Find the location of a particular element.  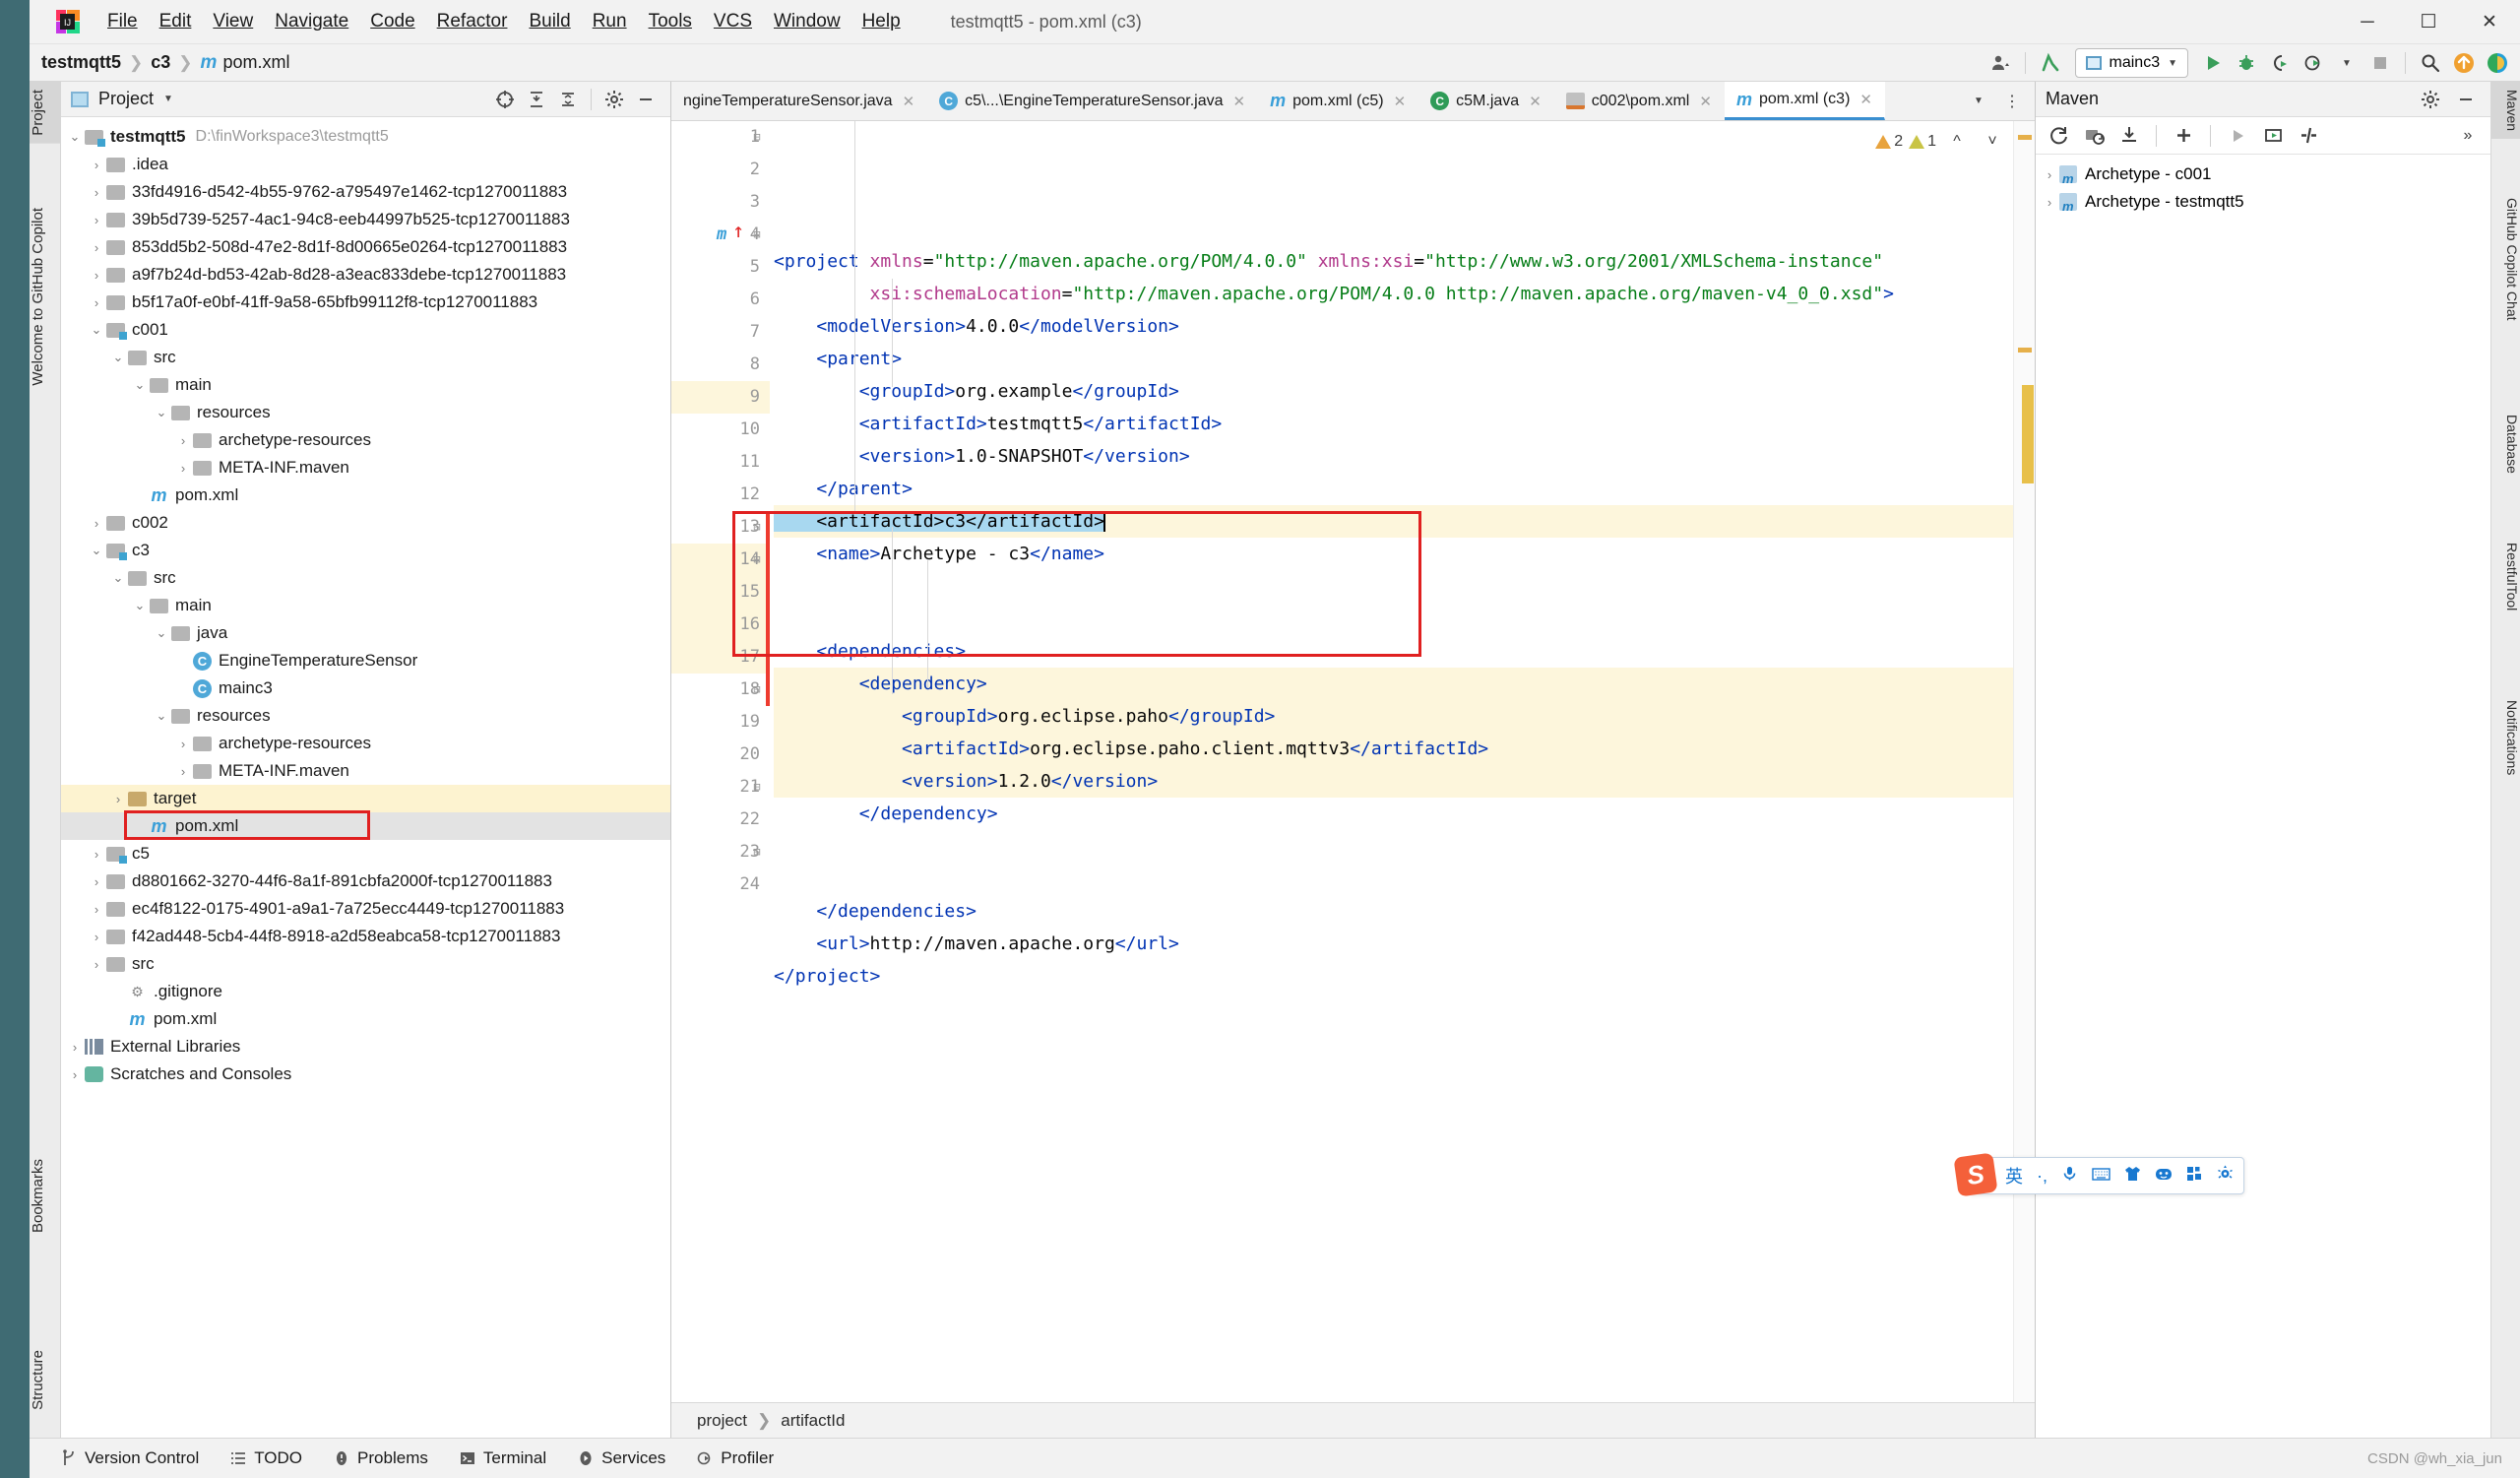

inspection-widget: 2 1 ^ ˅ is located at coordinates (1941, 142).